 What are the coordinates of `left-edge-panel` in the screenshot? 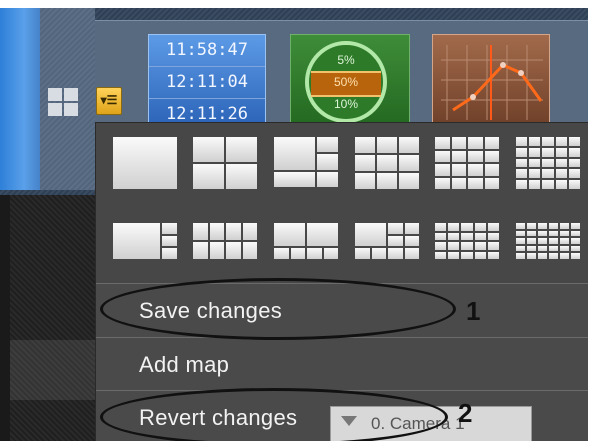 It's located at (20, 95).